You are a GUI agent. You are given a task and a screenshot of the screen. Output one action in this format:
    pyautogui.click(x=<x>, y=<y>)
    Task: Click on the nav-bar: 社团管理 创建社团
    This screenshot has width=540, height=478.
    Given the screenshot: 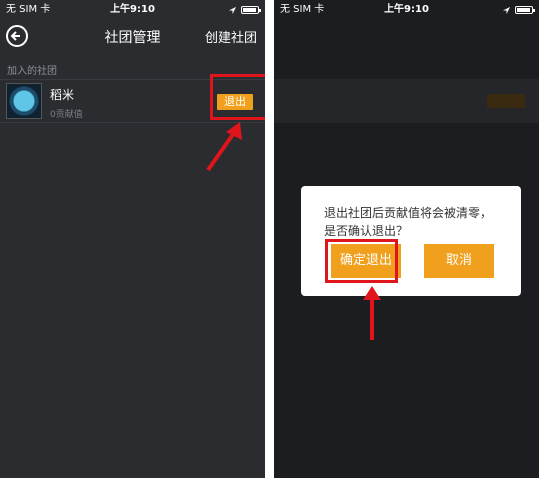 What is the action you would take?
    pyautogui.click(x=132, y=38)
    